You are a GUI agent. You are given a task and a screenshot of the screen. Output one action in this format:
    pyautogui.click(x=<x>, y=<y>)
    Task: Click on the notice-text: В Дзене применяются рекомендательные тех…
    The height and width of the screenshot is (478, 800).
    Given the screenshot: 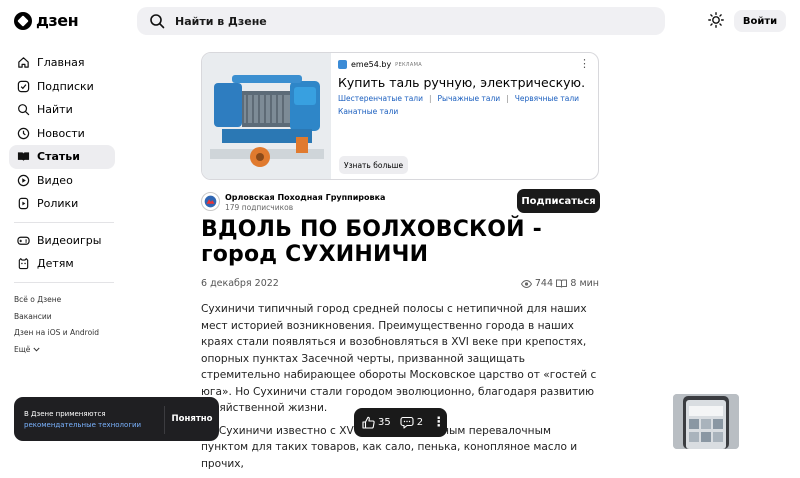 What is the action you would take?
    pyautogui.click(x=82, y=419)
    